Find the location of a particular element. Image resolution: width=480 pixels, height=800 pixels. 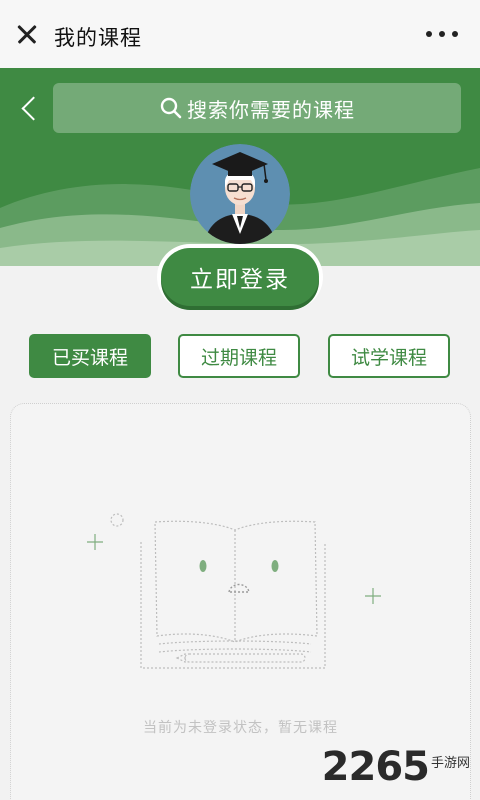

page-title: 我的课程 is located at coordinates (98, 38).